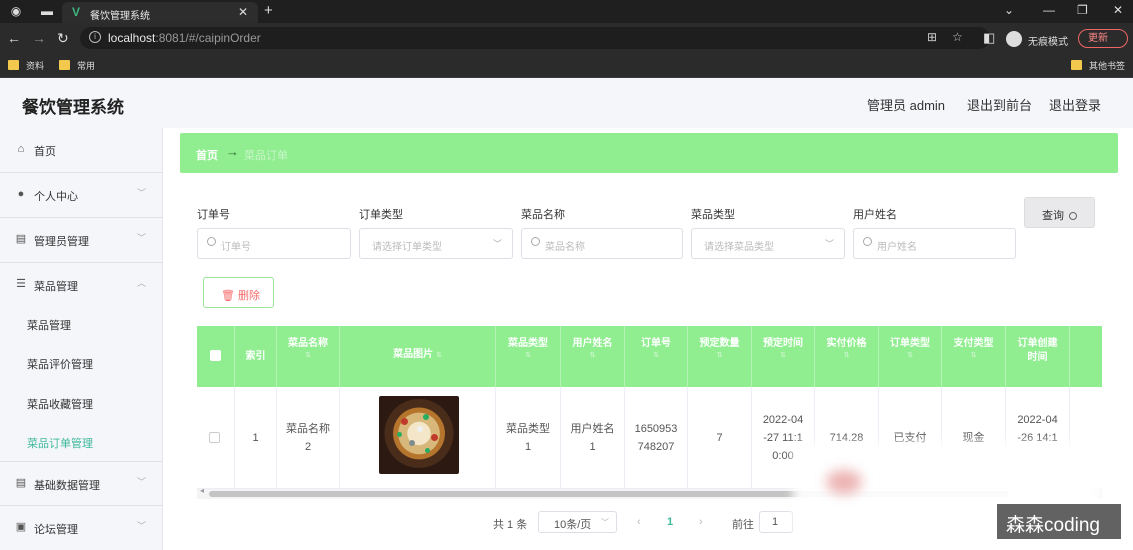 The width and height of the screenshot is (1133, 550). Describe the element at coordinates (602, 243) in the screenshot. I see `dish-name-input: 菜品名称` at that location.